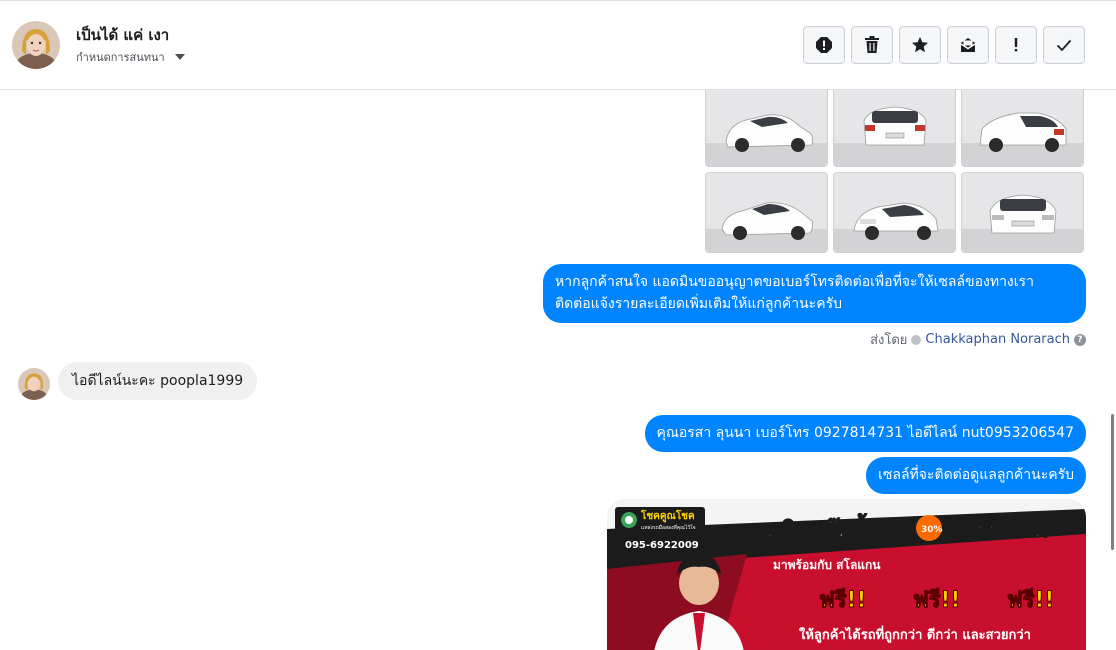 The image size is (1116, 650). Describe the element at coordinates (558, 45) in the screenshot. I see `conversation-header: เป็นได้ แค่ เงา กำหนดการสนทนา` at that location.